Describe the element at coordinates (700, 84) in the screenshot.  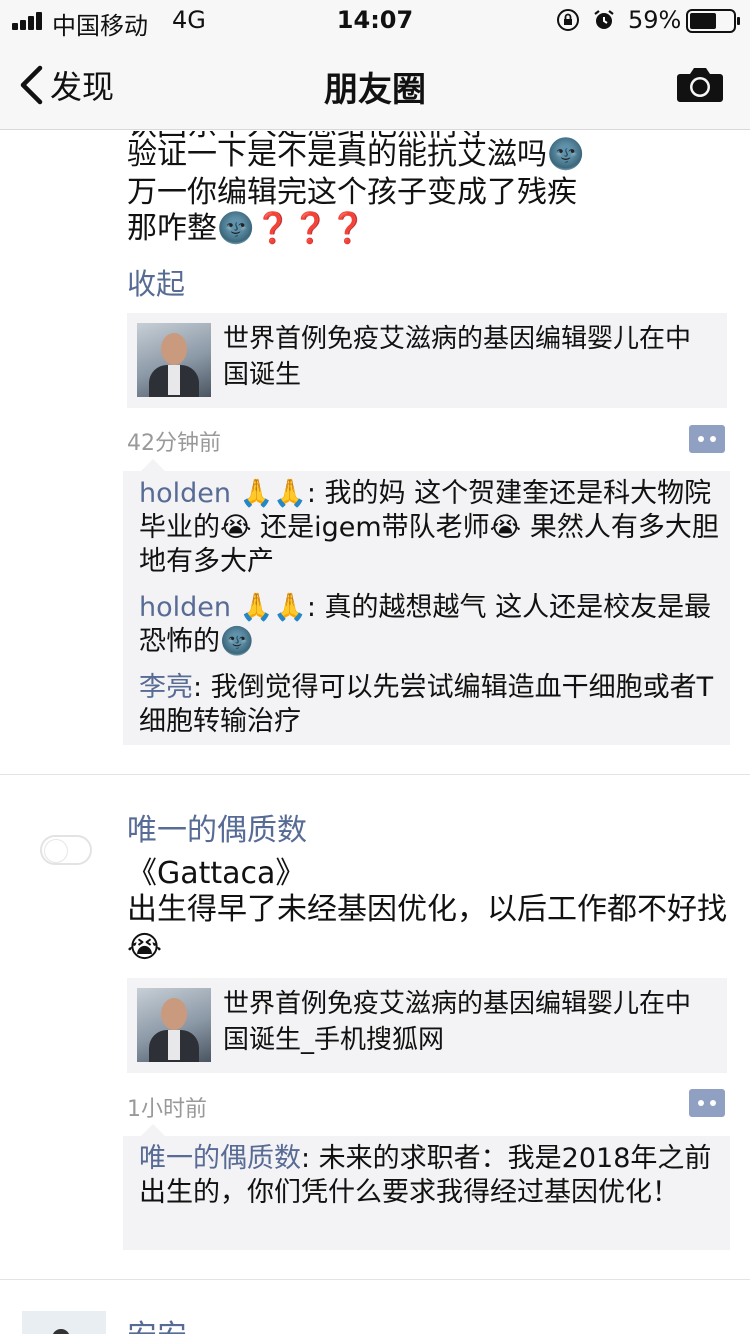
I see `camera-icon` at that location.